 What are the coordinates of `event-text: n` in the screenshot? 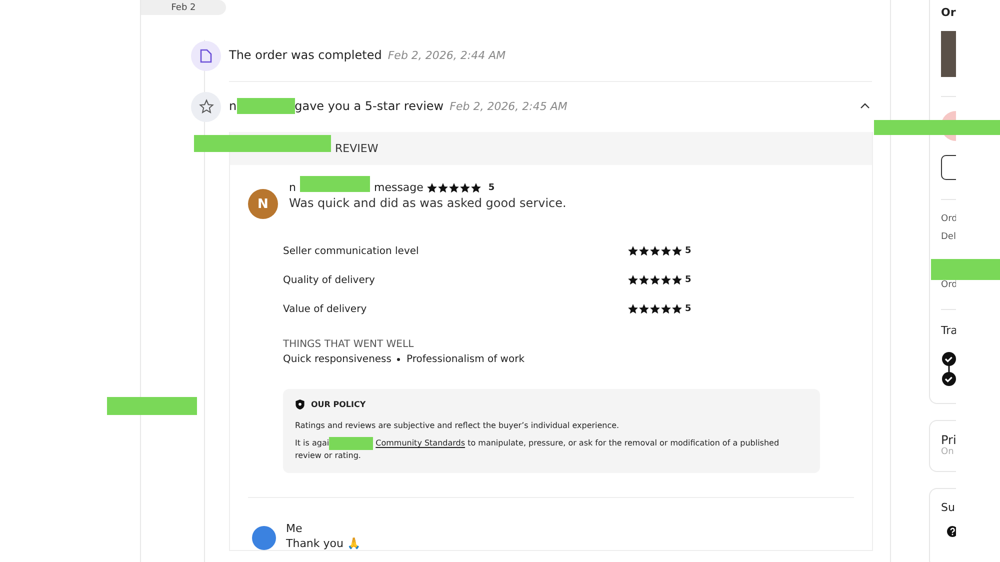 It's located at (233, 106).